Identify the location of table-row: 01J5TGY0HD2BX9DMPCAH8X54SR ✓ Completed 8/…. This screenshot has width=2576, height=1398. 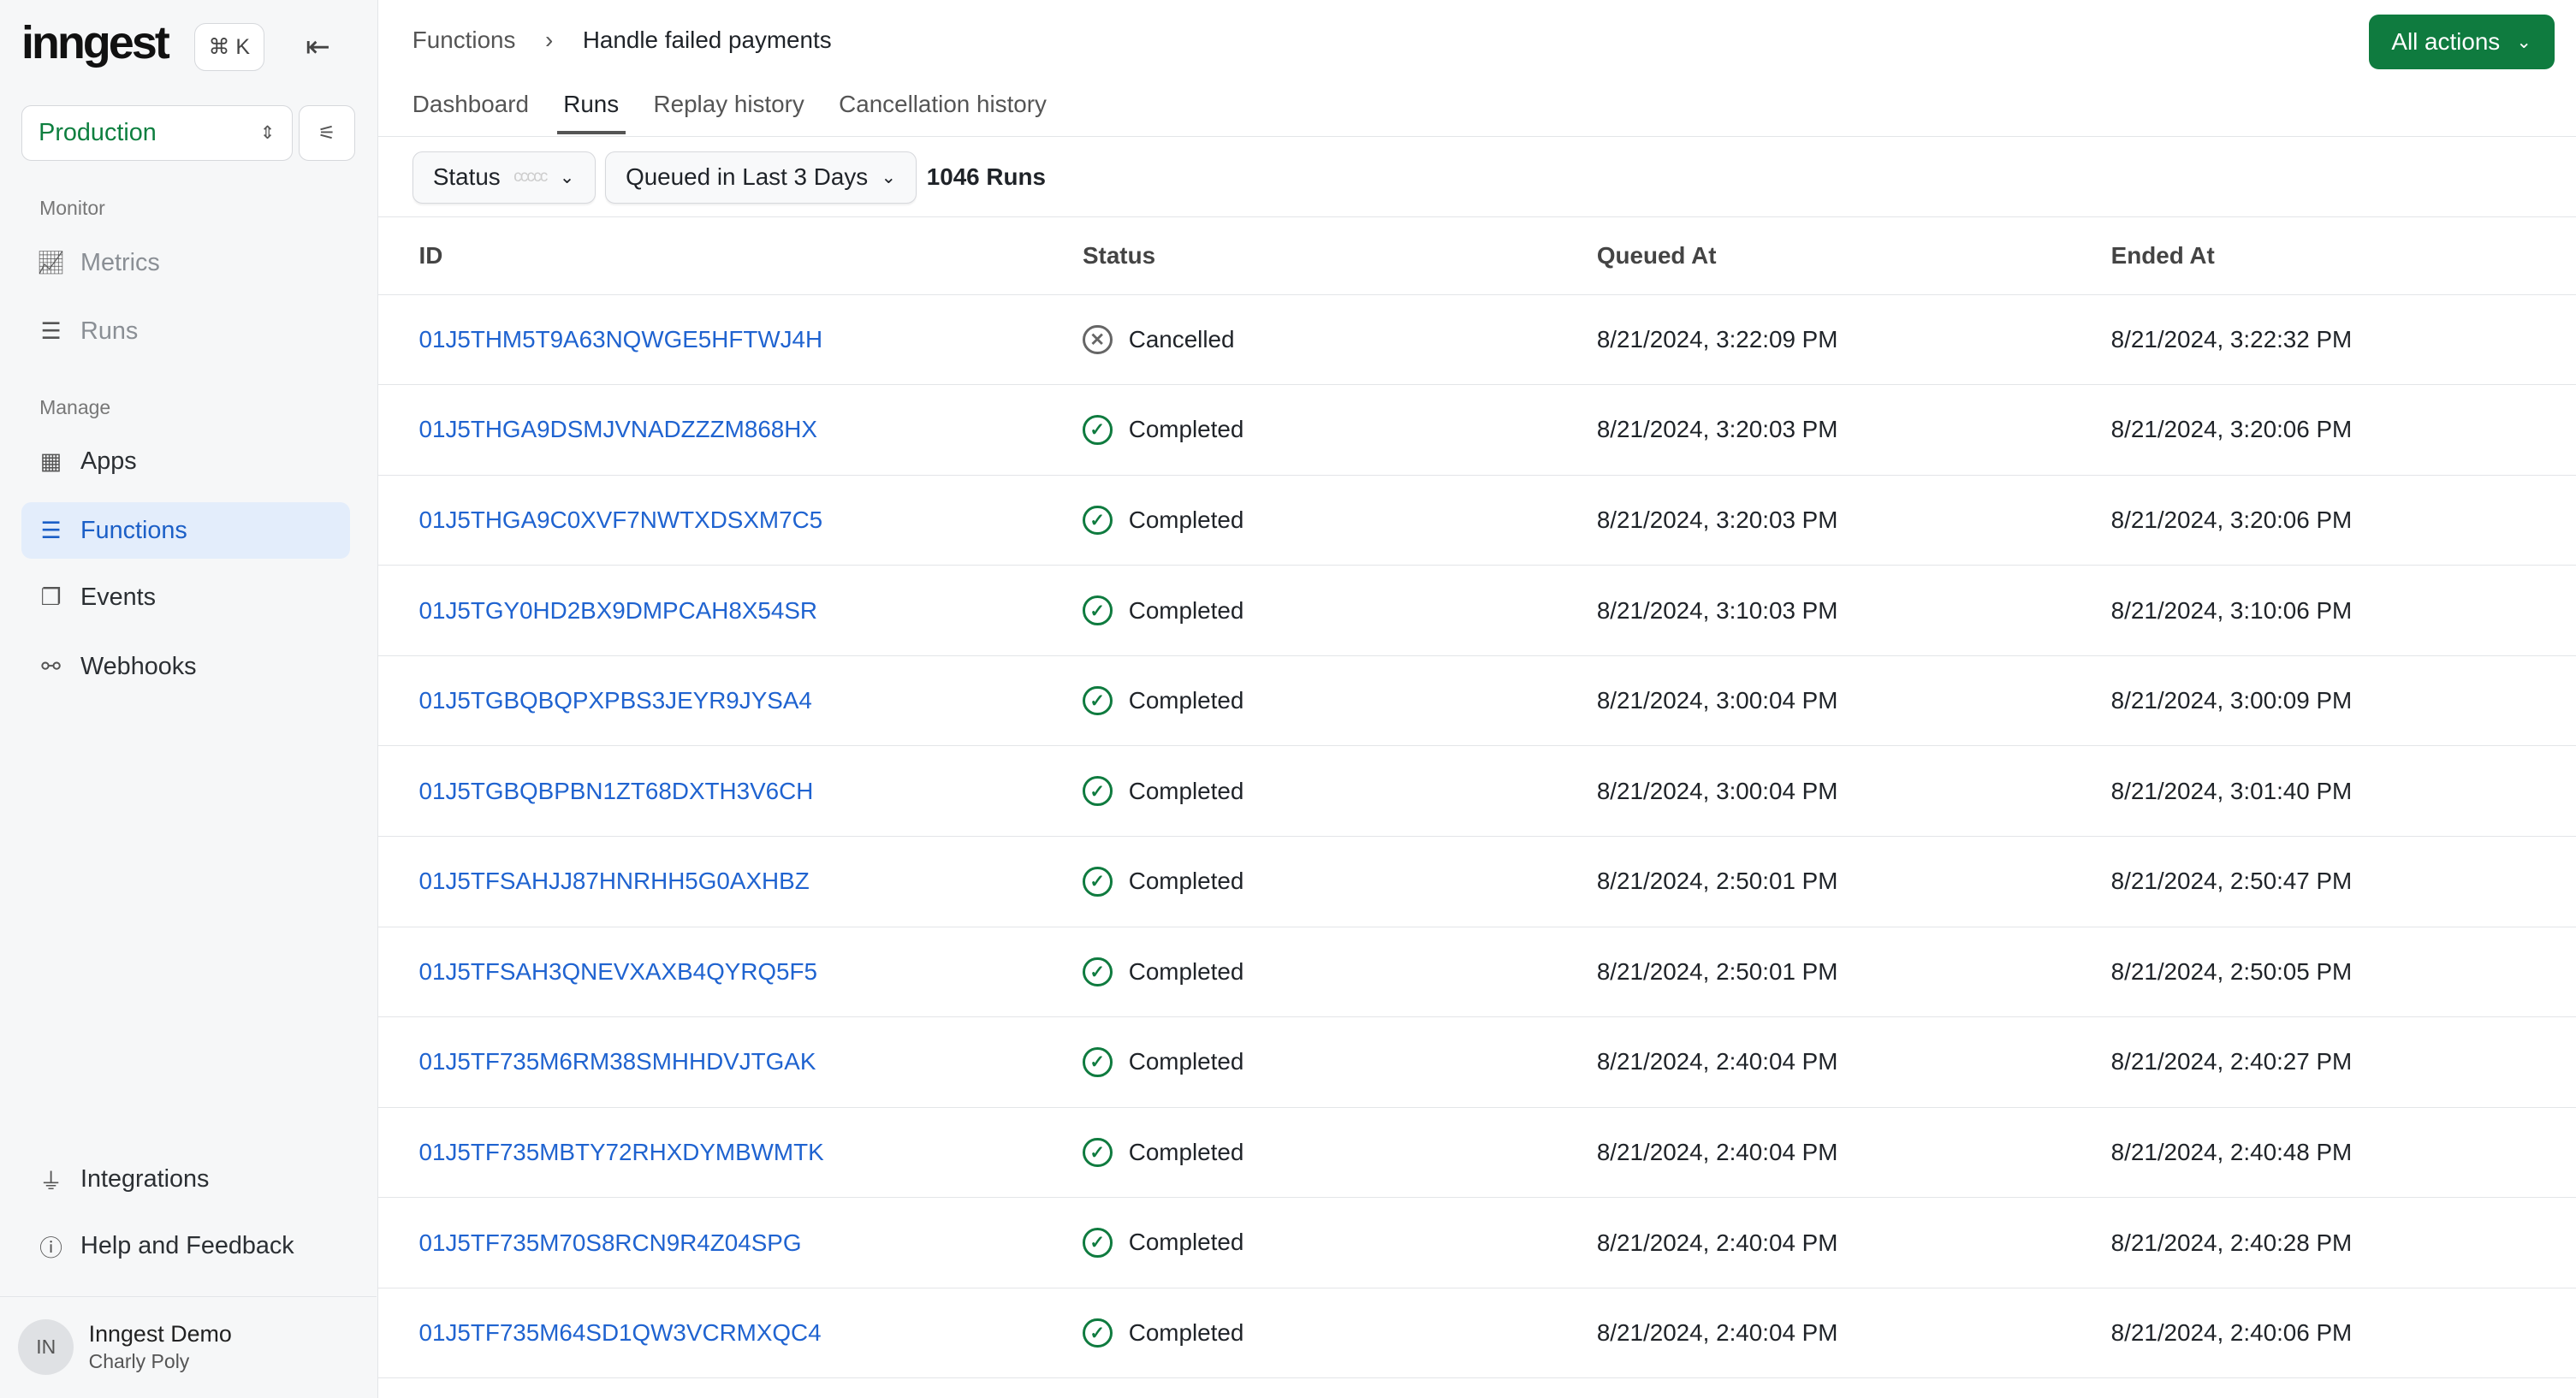
(1476, 611).